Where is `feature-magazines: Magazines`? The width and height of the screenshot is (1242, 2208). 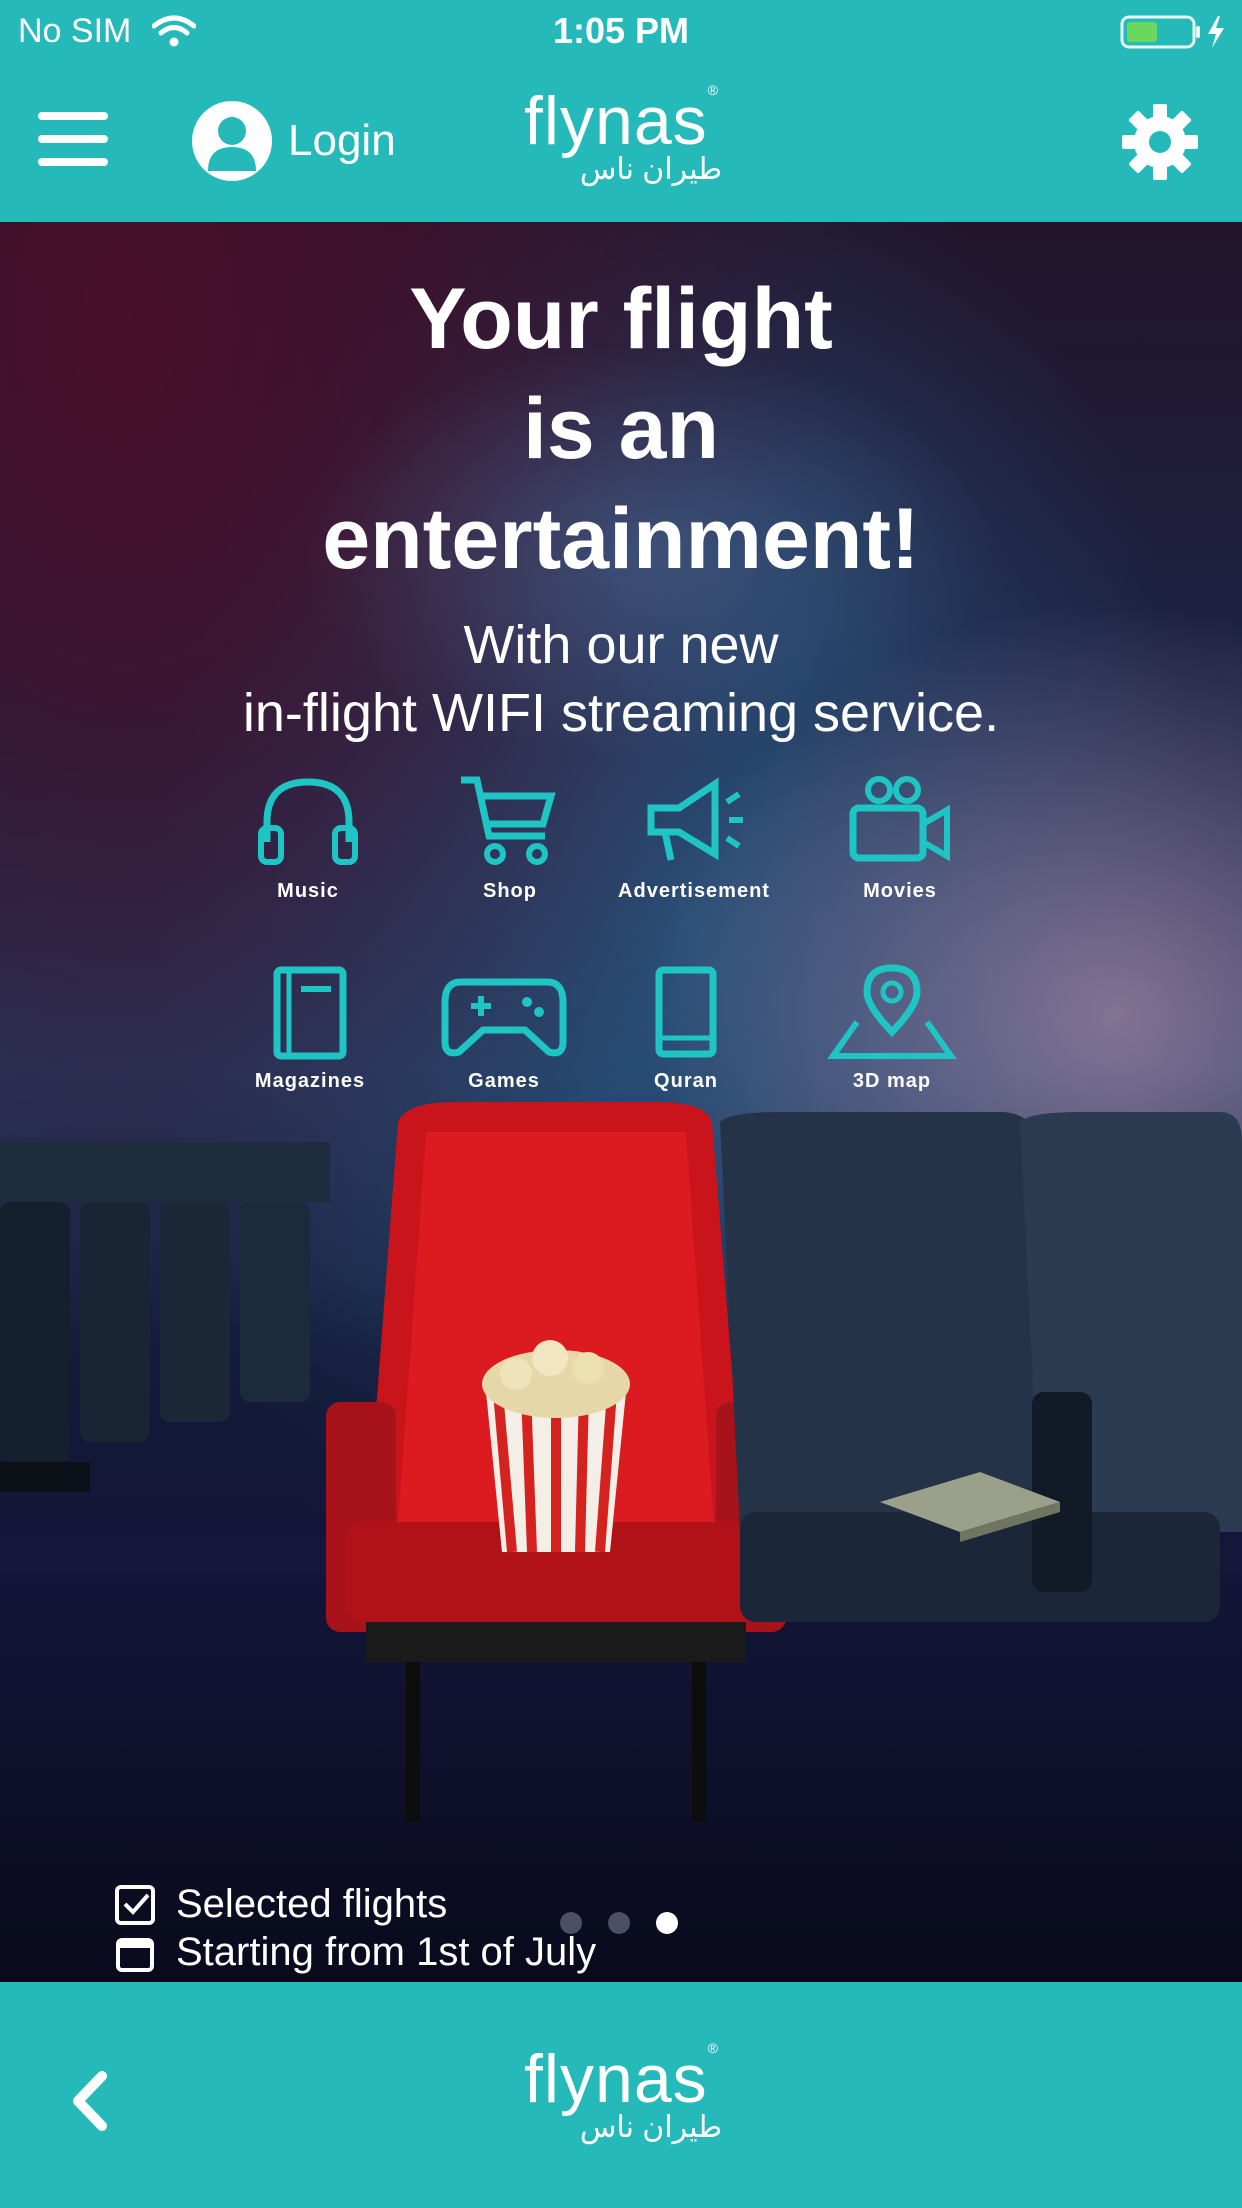
feature-magazines: Magazines is located at coordinates (310, 1027).